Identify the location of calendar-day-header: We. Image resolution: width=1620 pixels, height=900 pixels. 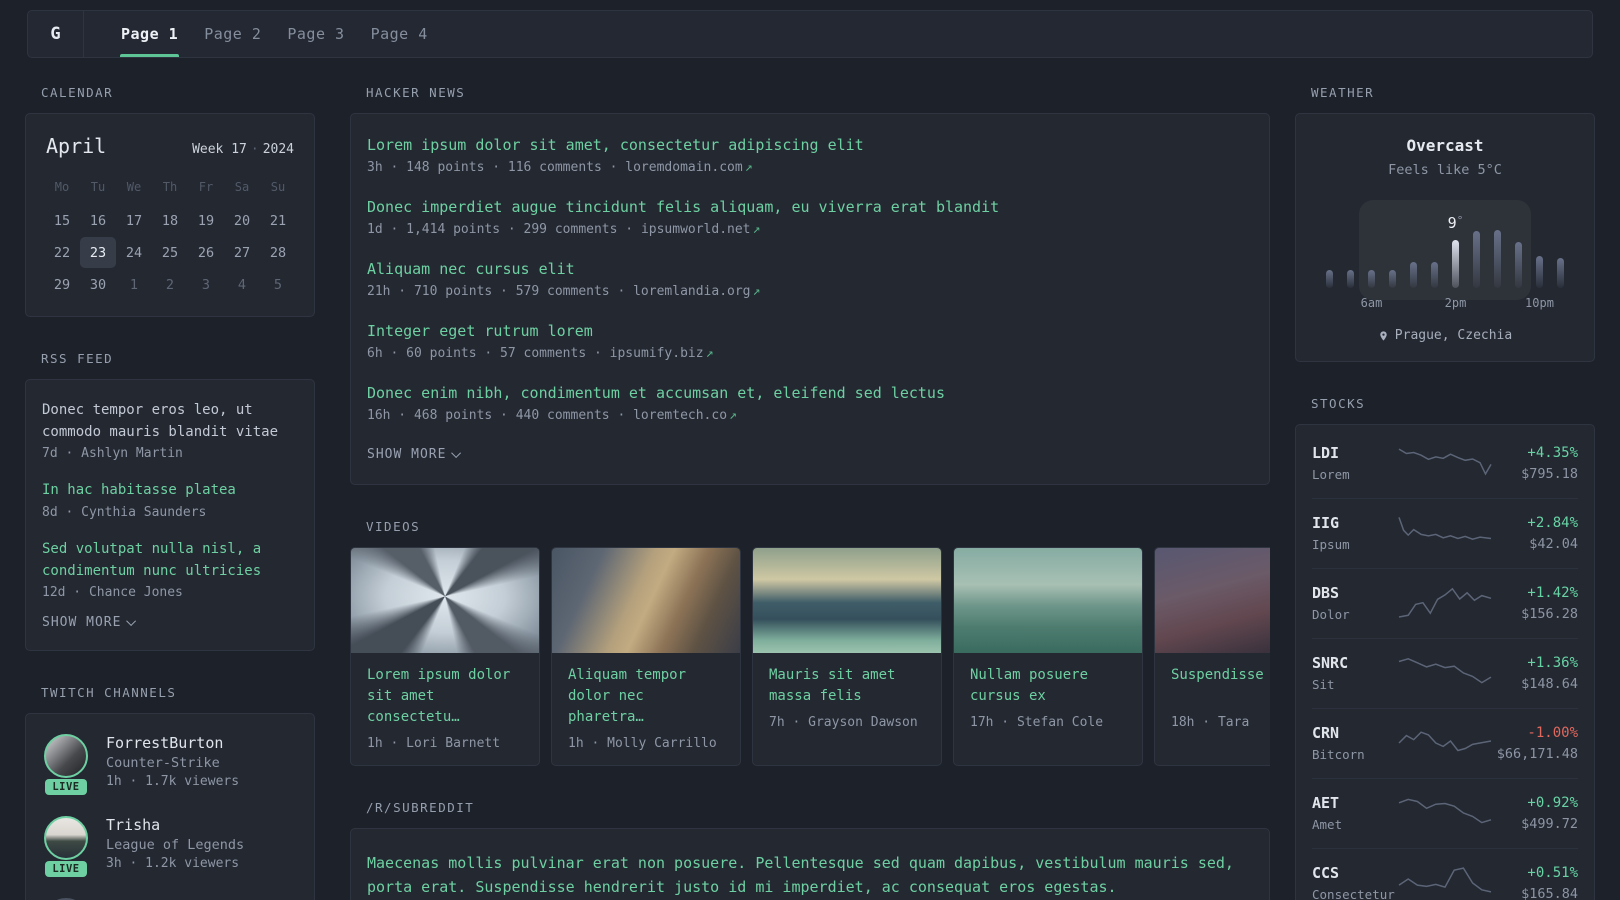
(134, 187).